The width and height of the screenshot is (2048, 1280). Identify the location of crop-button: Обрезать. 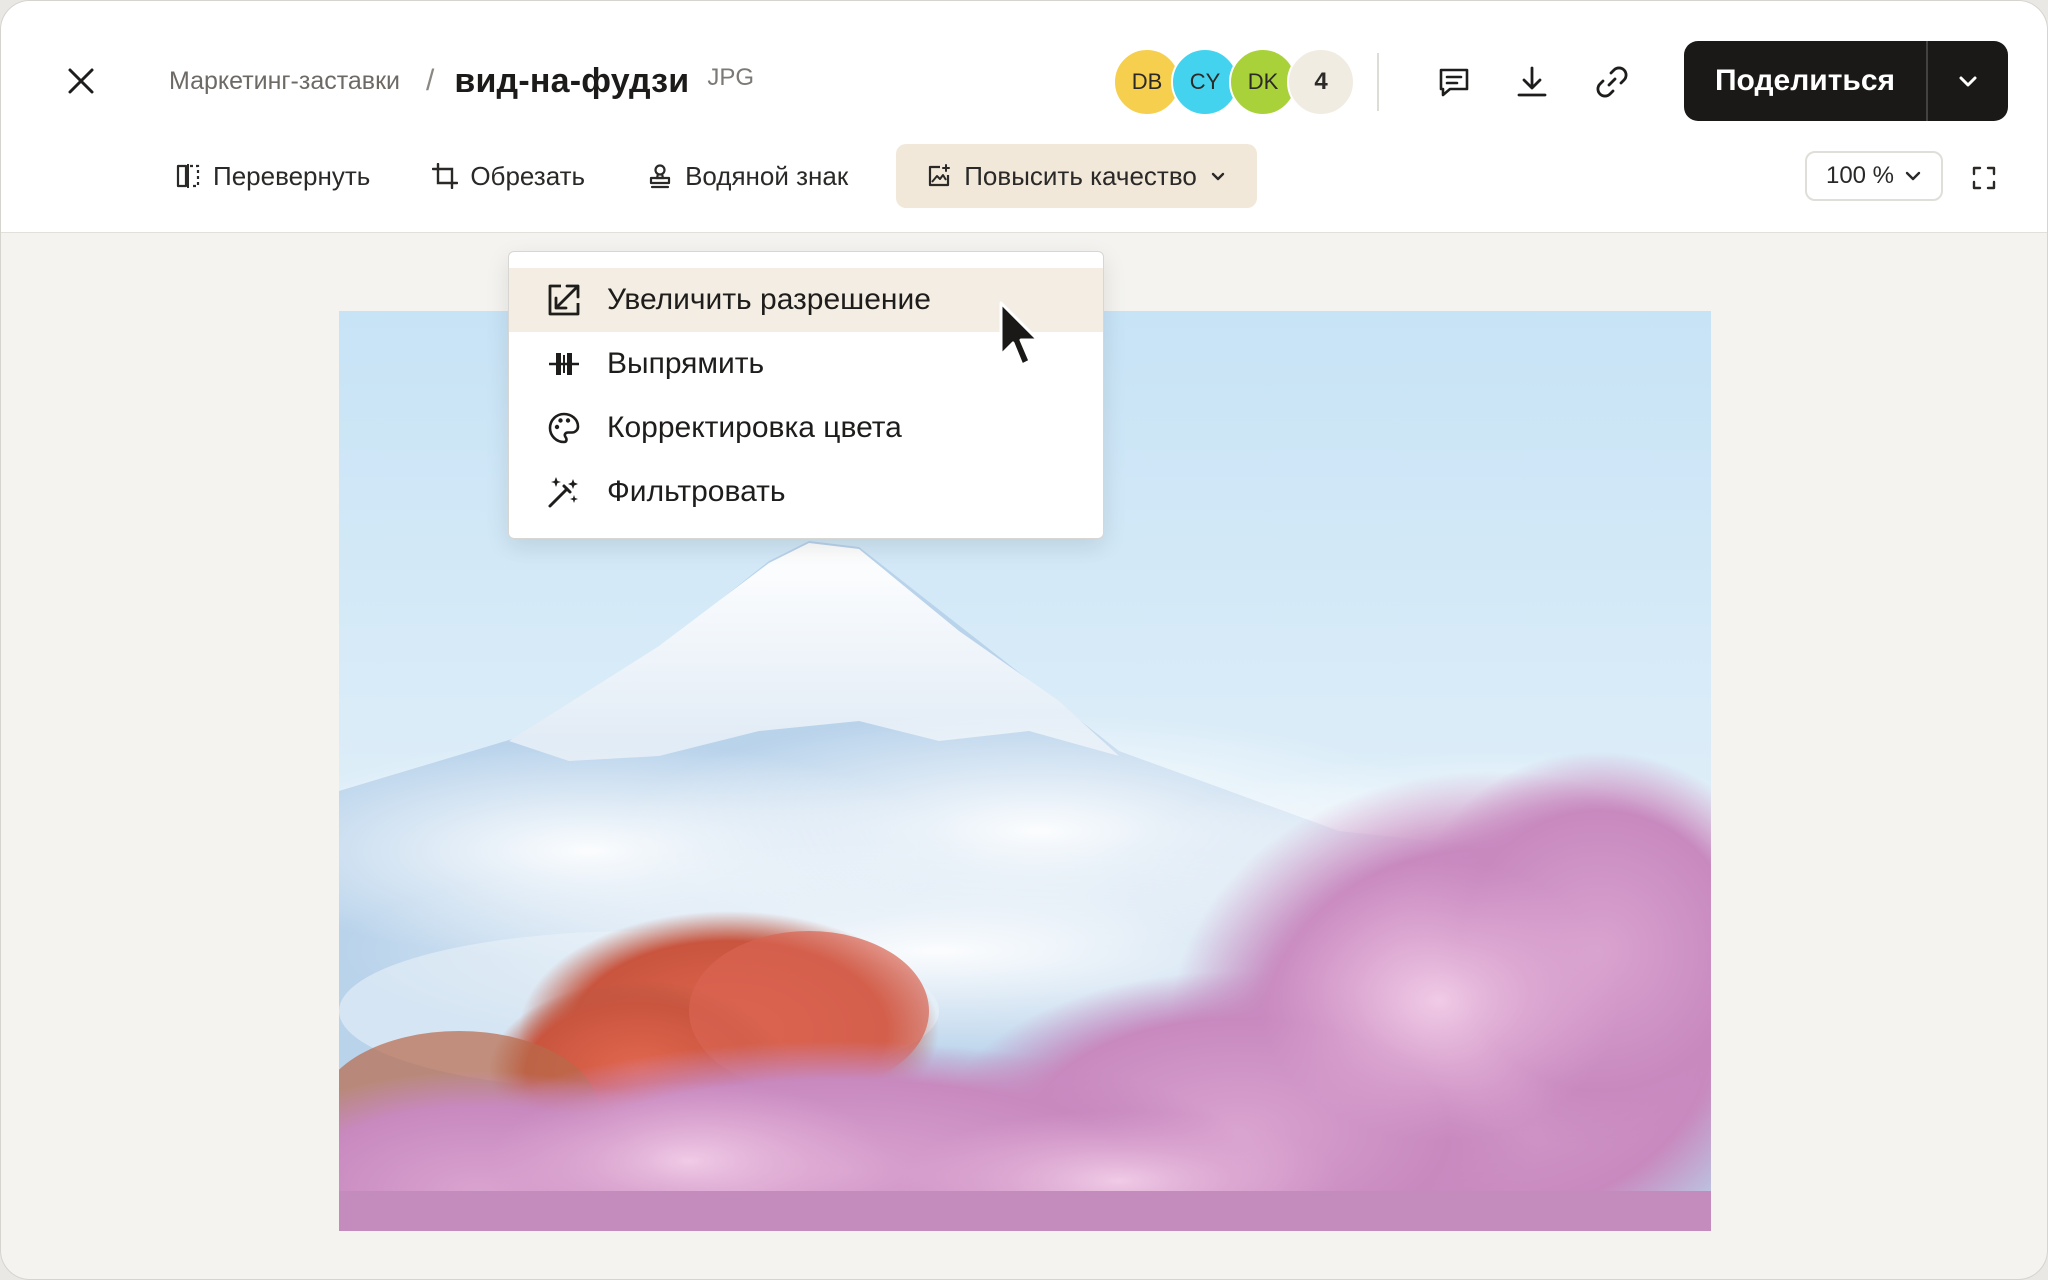
(508, 176).